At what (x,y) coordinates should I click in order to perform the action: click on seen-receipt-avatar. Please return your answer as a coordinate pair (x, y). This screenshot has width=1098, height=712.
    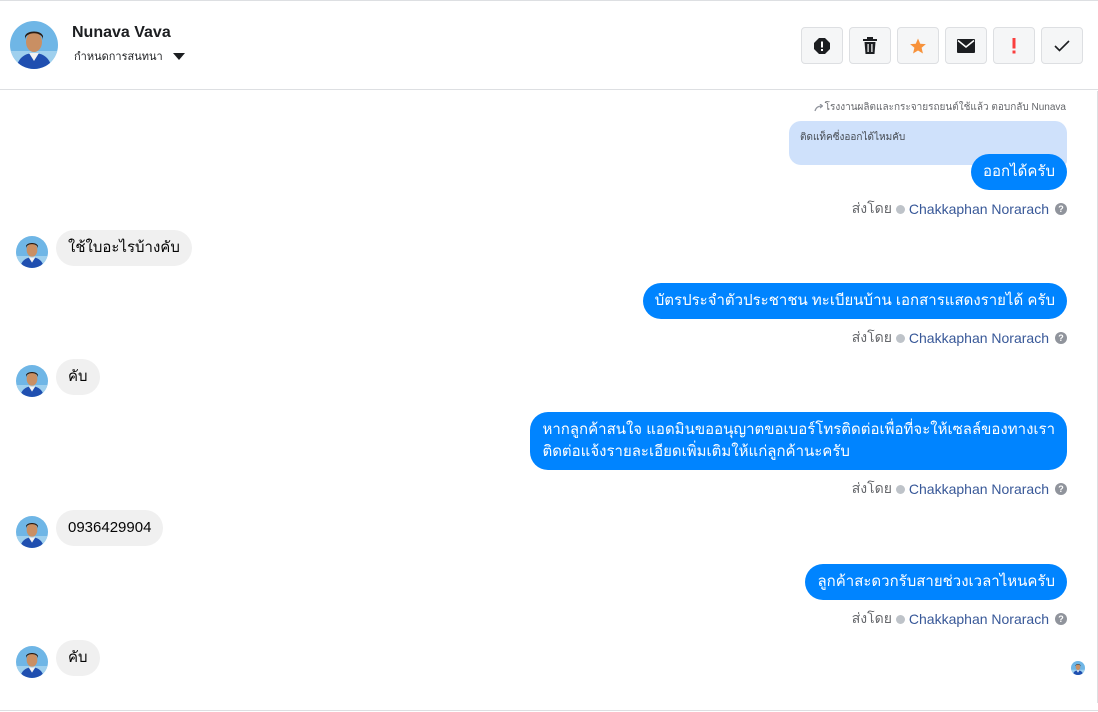
    Looking at the image, I should click on (1078, 668).